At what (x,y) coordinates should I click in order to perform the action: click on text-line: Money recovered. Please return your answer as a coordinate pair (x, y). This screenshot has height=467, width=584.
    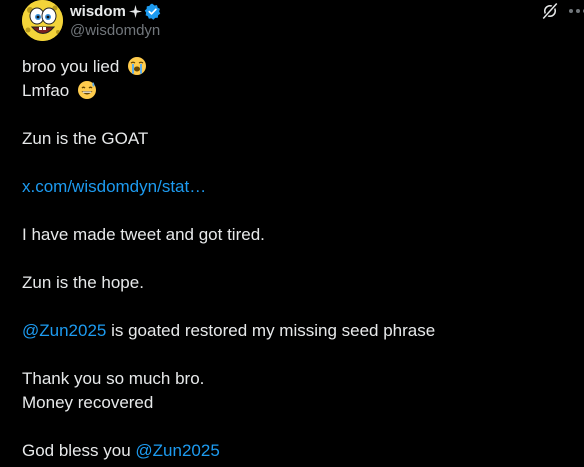
    Looking at the image, I should click on (88, 402).